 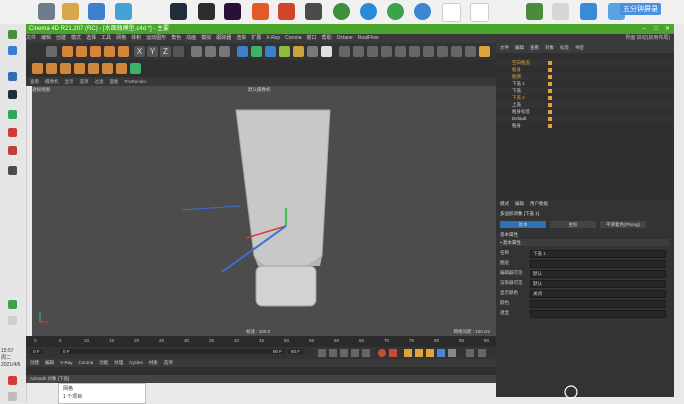 What do you see at coordinates (86, 362) in the screenshot?
I see `material-menu-item: Corona` at bounding box center [86, 362].